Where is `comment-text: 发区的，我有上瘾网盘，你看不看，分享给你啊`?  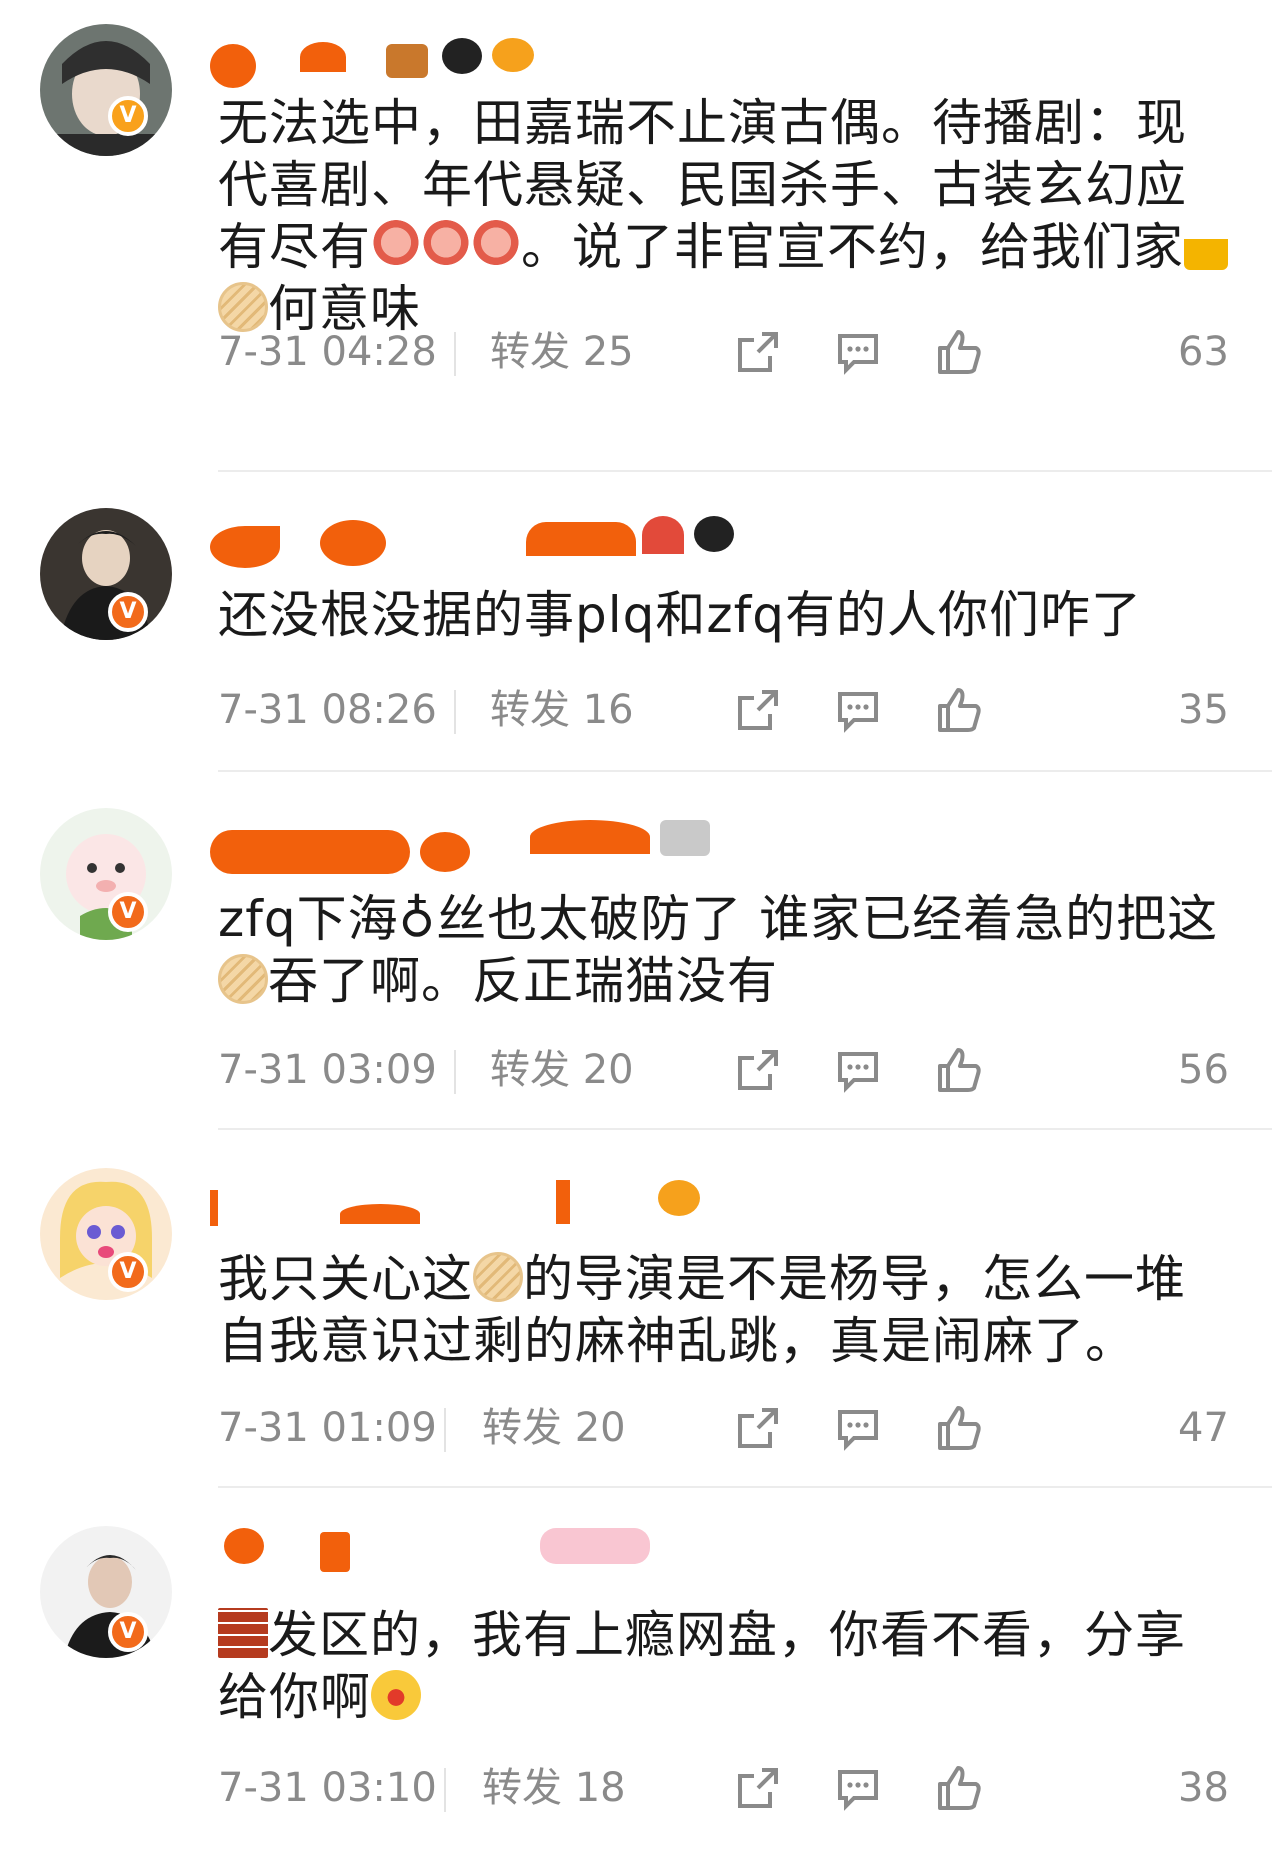
comment-text: 发区的，我有上瘾网盘，你看不看，分享给你啊 is located at coordinates (702, 1666).